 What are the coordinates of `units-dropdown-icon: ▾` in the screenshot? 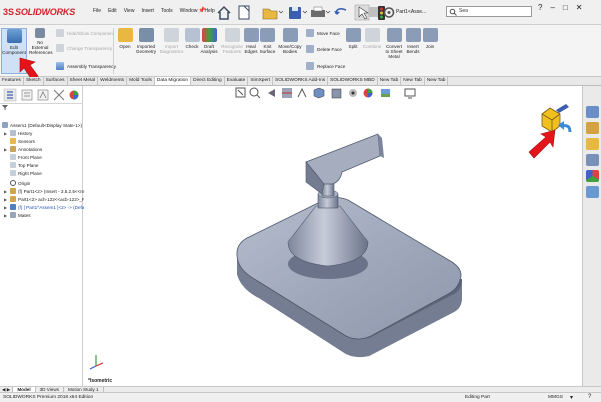 It's located at (571, 397).